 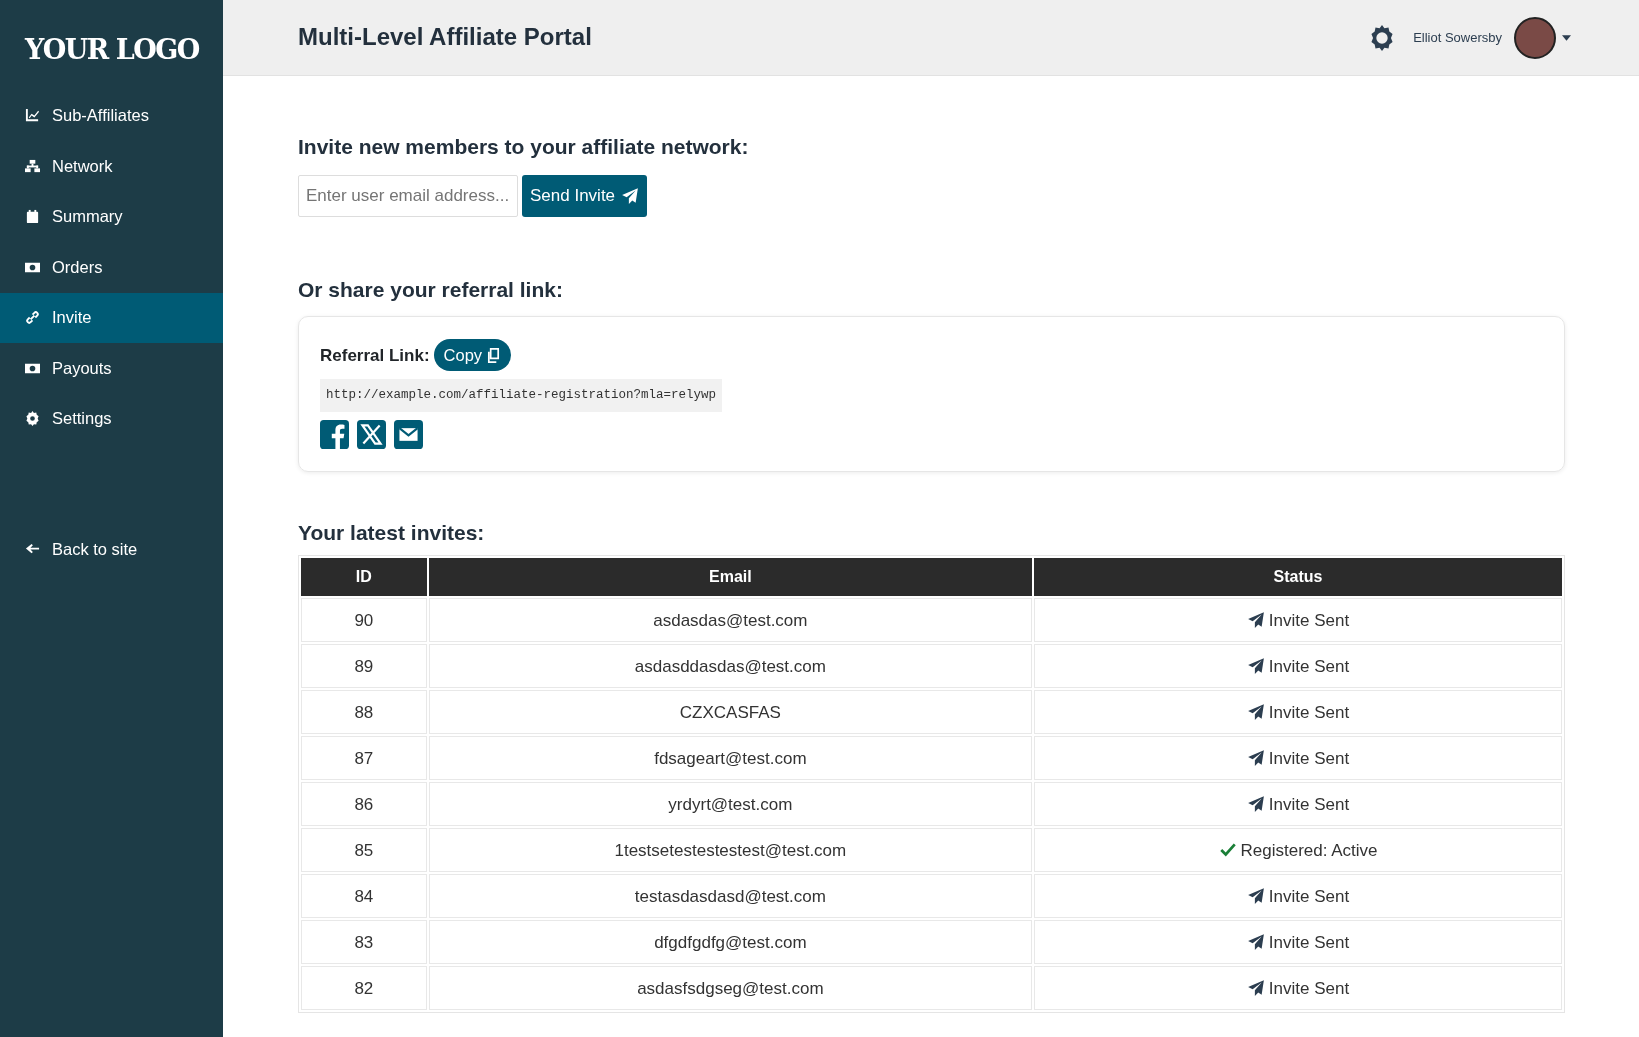 I want to click on facebook-icon, so click(x=334, y=435).